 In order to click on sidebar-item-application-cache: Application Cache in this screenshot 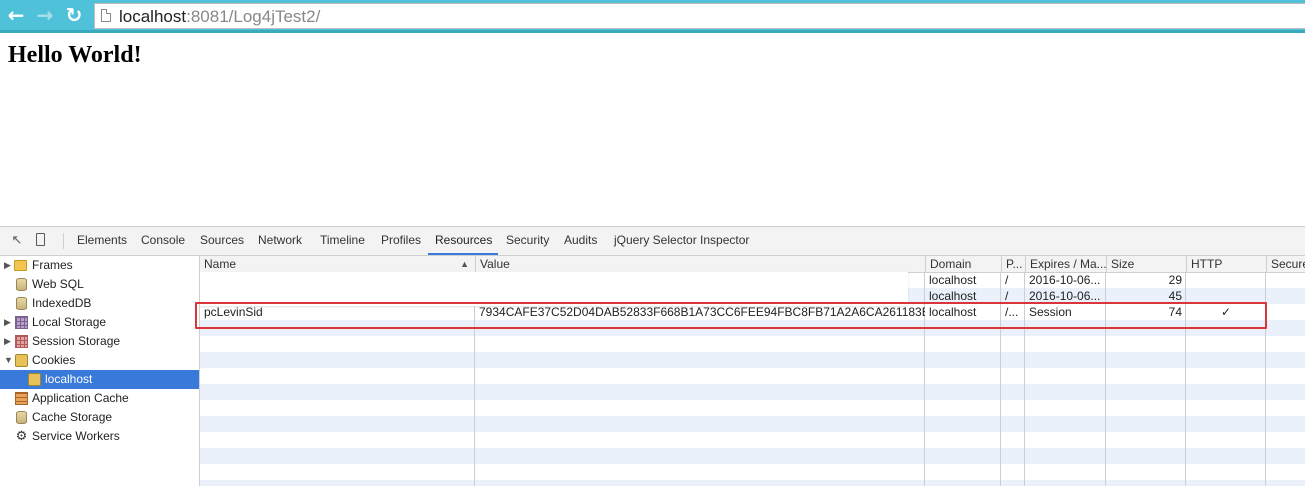, I will do `click(99, 398)`.